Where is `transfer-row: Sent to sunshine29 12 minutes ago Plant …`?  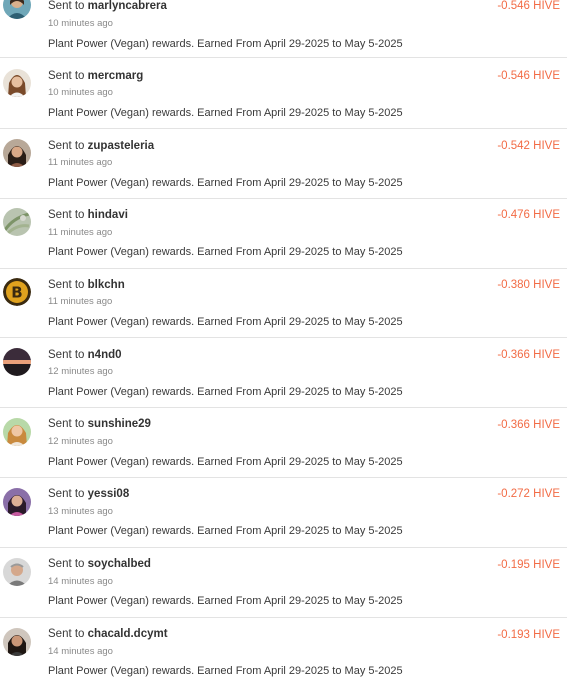
transfer-row: Sent to sunshine29 12 minutes ago Plant … is located at coordinates (283, 443).